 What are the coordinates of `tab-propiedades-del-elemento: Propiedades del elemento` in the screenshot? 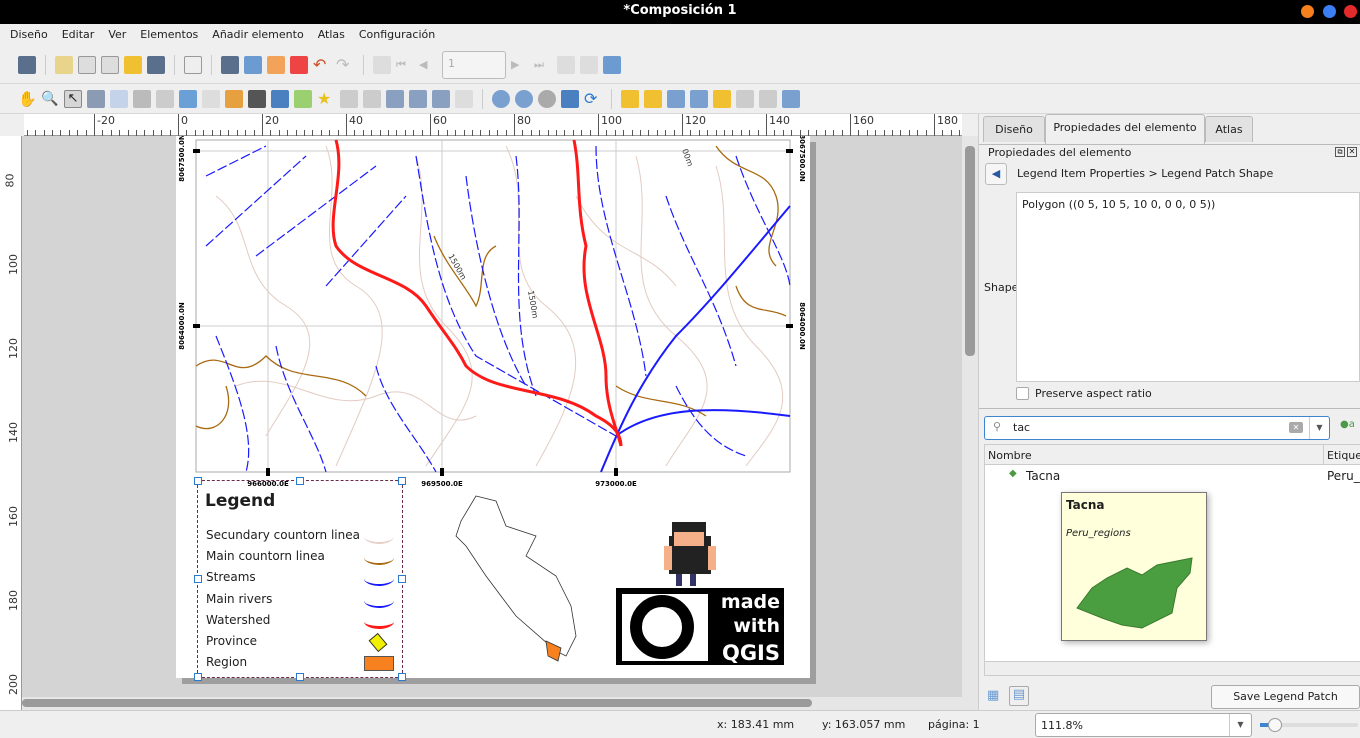 It's located at (1125, 129).